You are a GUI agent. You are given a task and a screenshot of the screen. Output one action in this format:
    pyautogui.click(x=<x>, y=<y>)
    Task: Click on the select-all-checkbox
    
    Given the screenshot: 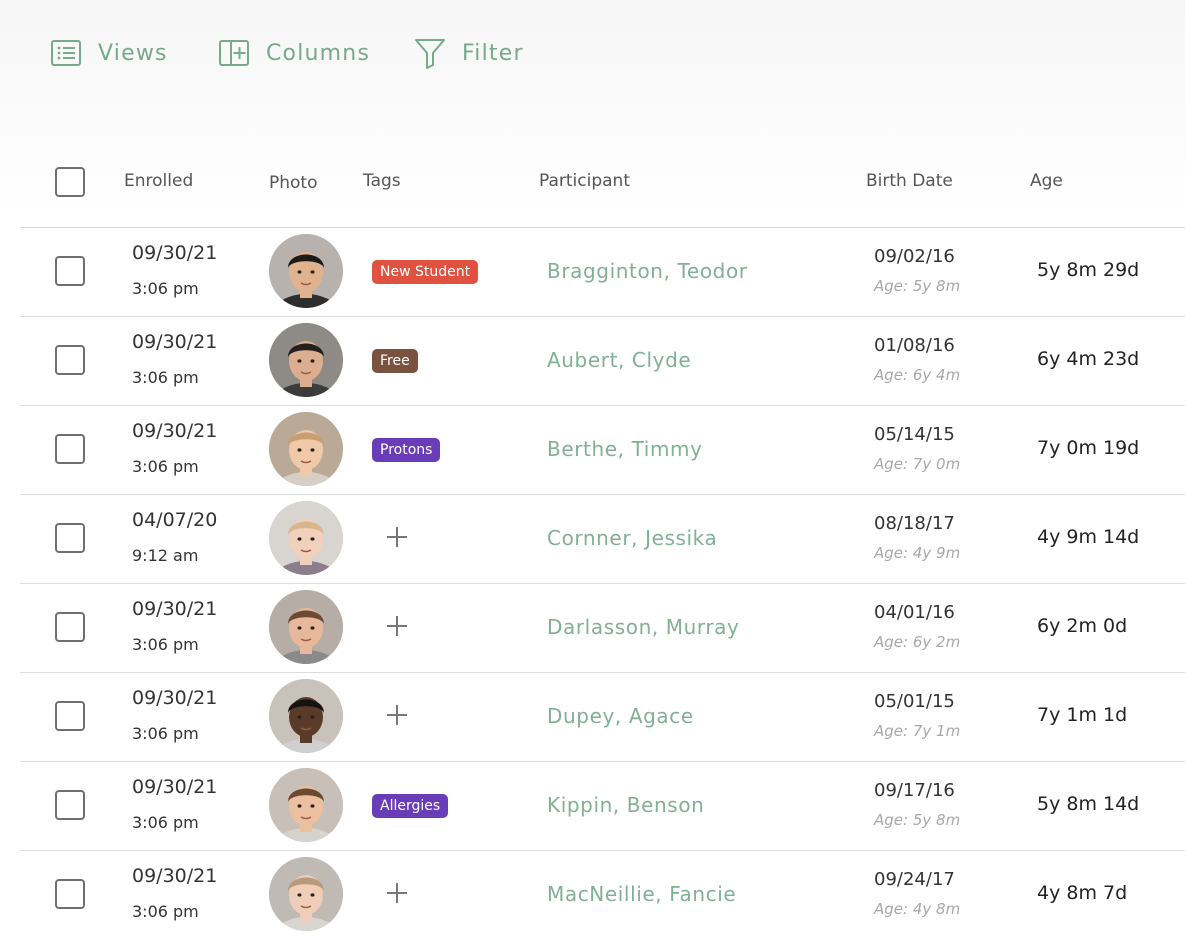 What is the action you would take?
    pyautogui.click(x=70, y=182)
    